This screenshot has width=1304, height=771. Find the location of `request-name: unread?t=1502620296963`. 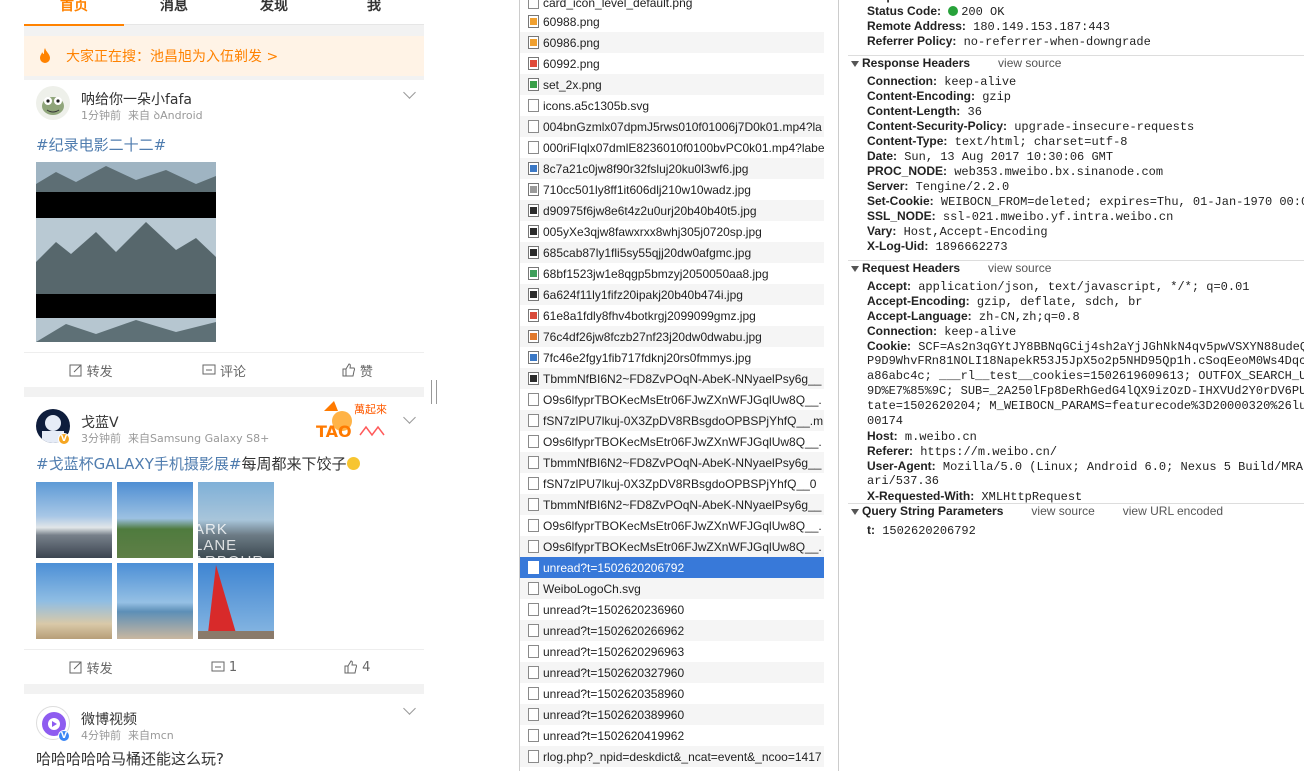

request-name: unread?t=1502620296963 is located at coordinates (614, 651).